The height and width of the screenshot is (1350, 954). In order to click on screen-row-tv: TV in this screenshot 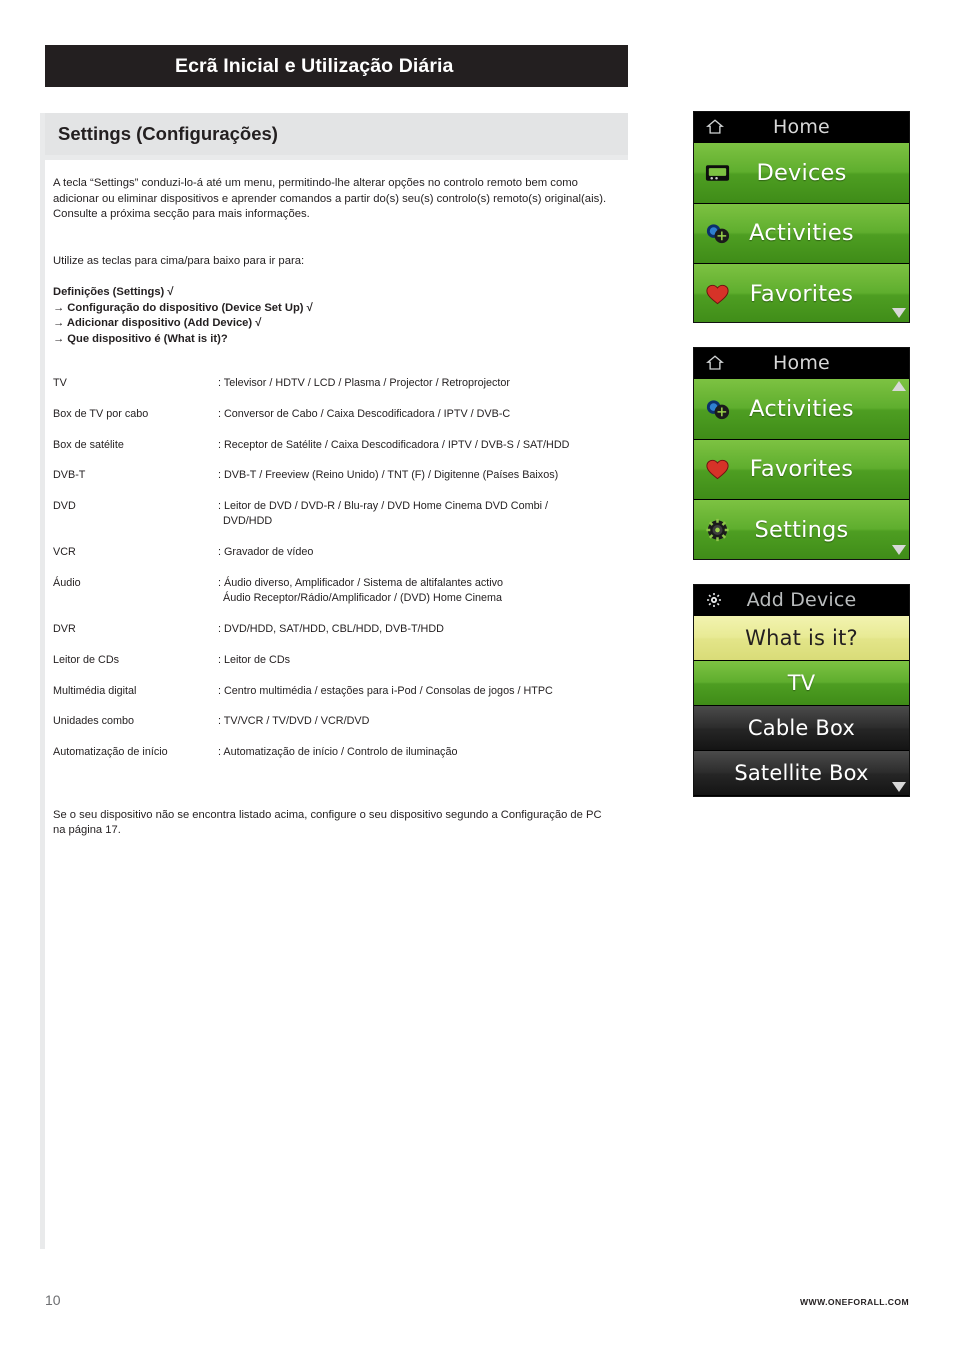, I will do `click(801, 682)`.